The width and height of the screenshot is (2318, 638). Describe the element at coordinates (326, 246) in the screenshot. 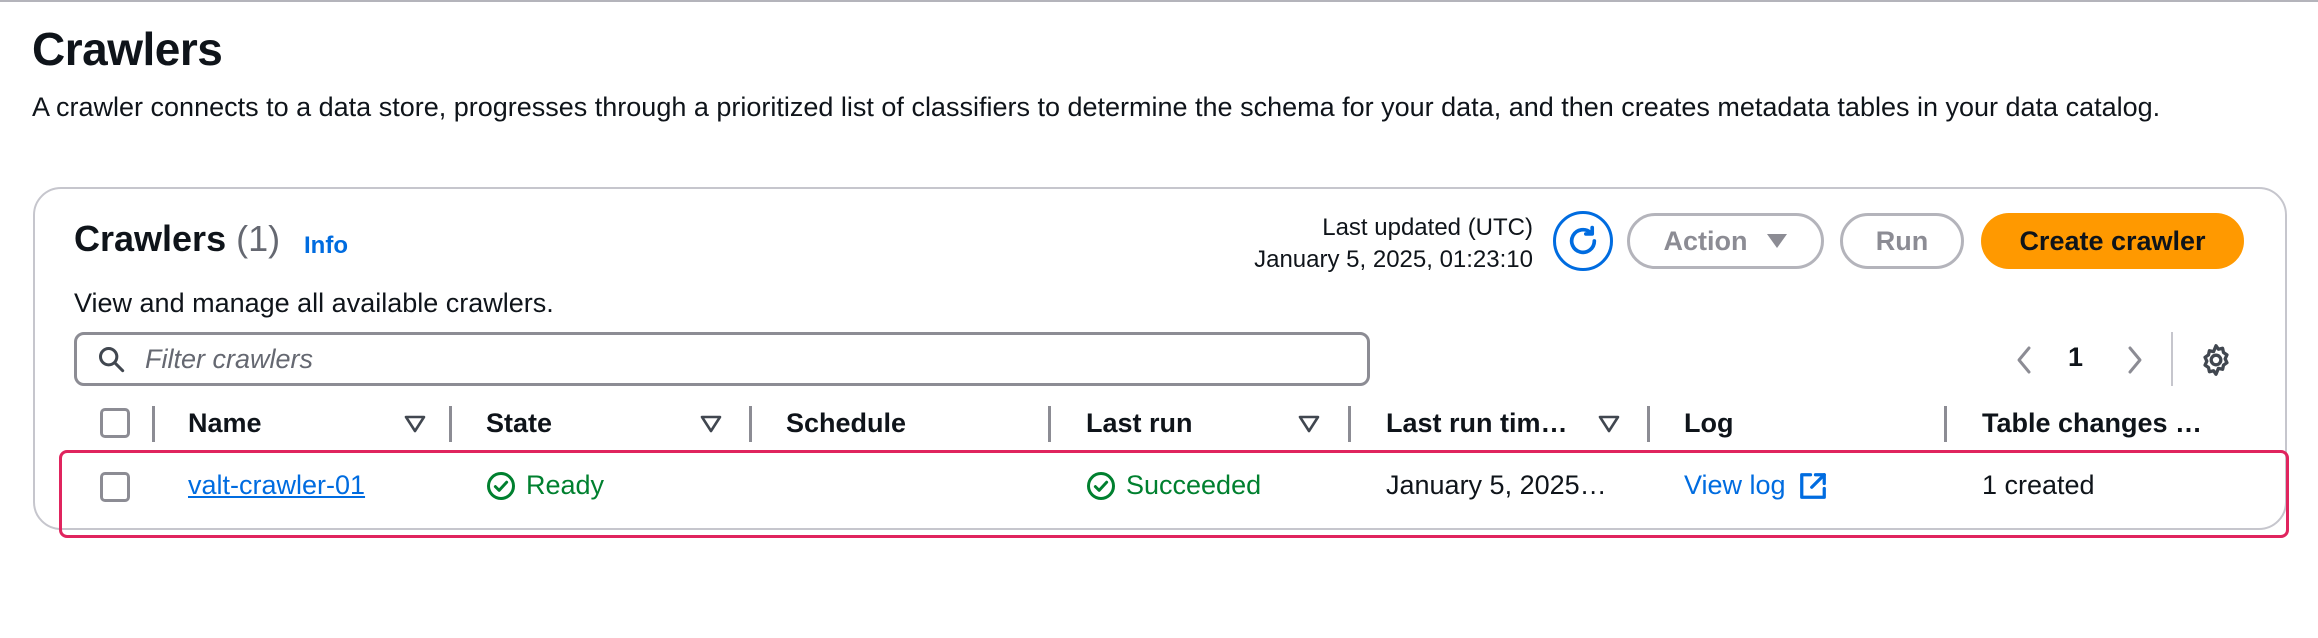

I see `info-link: Info` at that location.